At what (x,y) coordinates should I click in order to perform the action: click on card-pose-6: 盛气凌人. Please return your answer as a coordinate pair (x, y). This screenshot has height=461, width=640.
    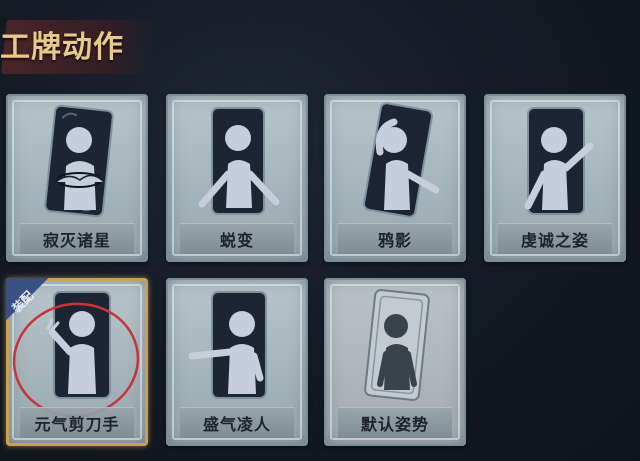
    Looking at the image, I should click on (237, 362).